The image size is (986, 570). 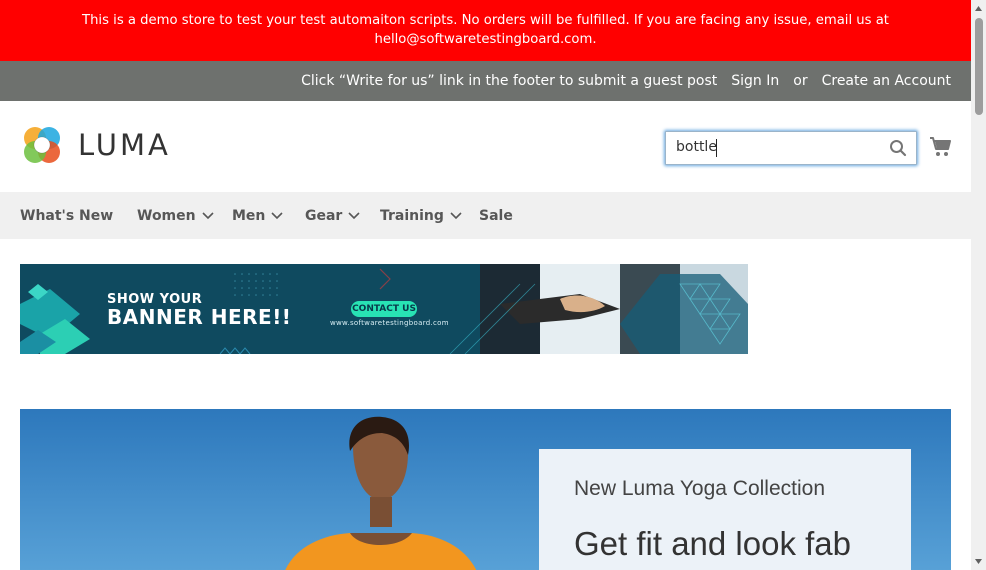 I want to click on hero-title: Get fit and look fab, so click(x=713, y=543).